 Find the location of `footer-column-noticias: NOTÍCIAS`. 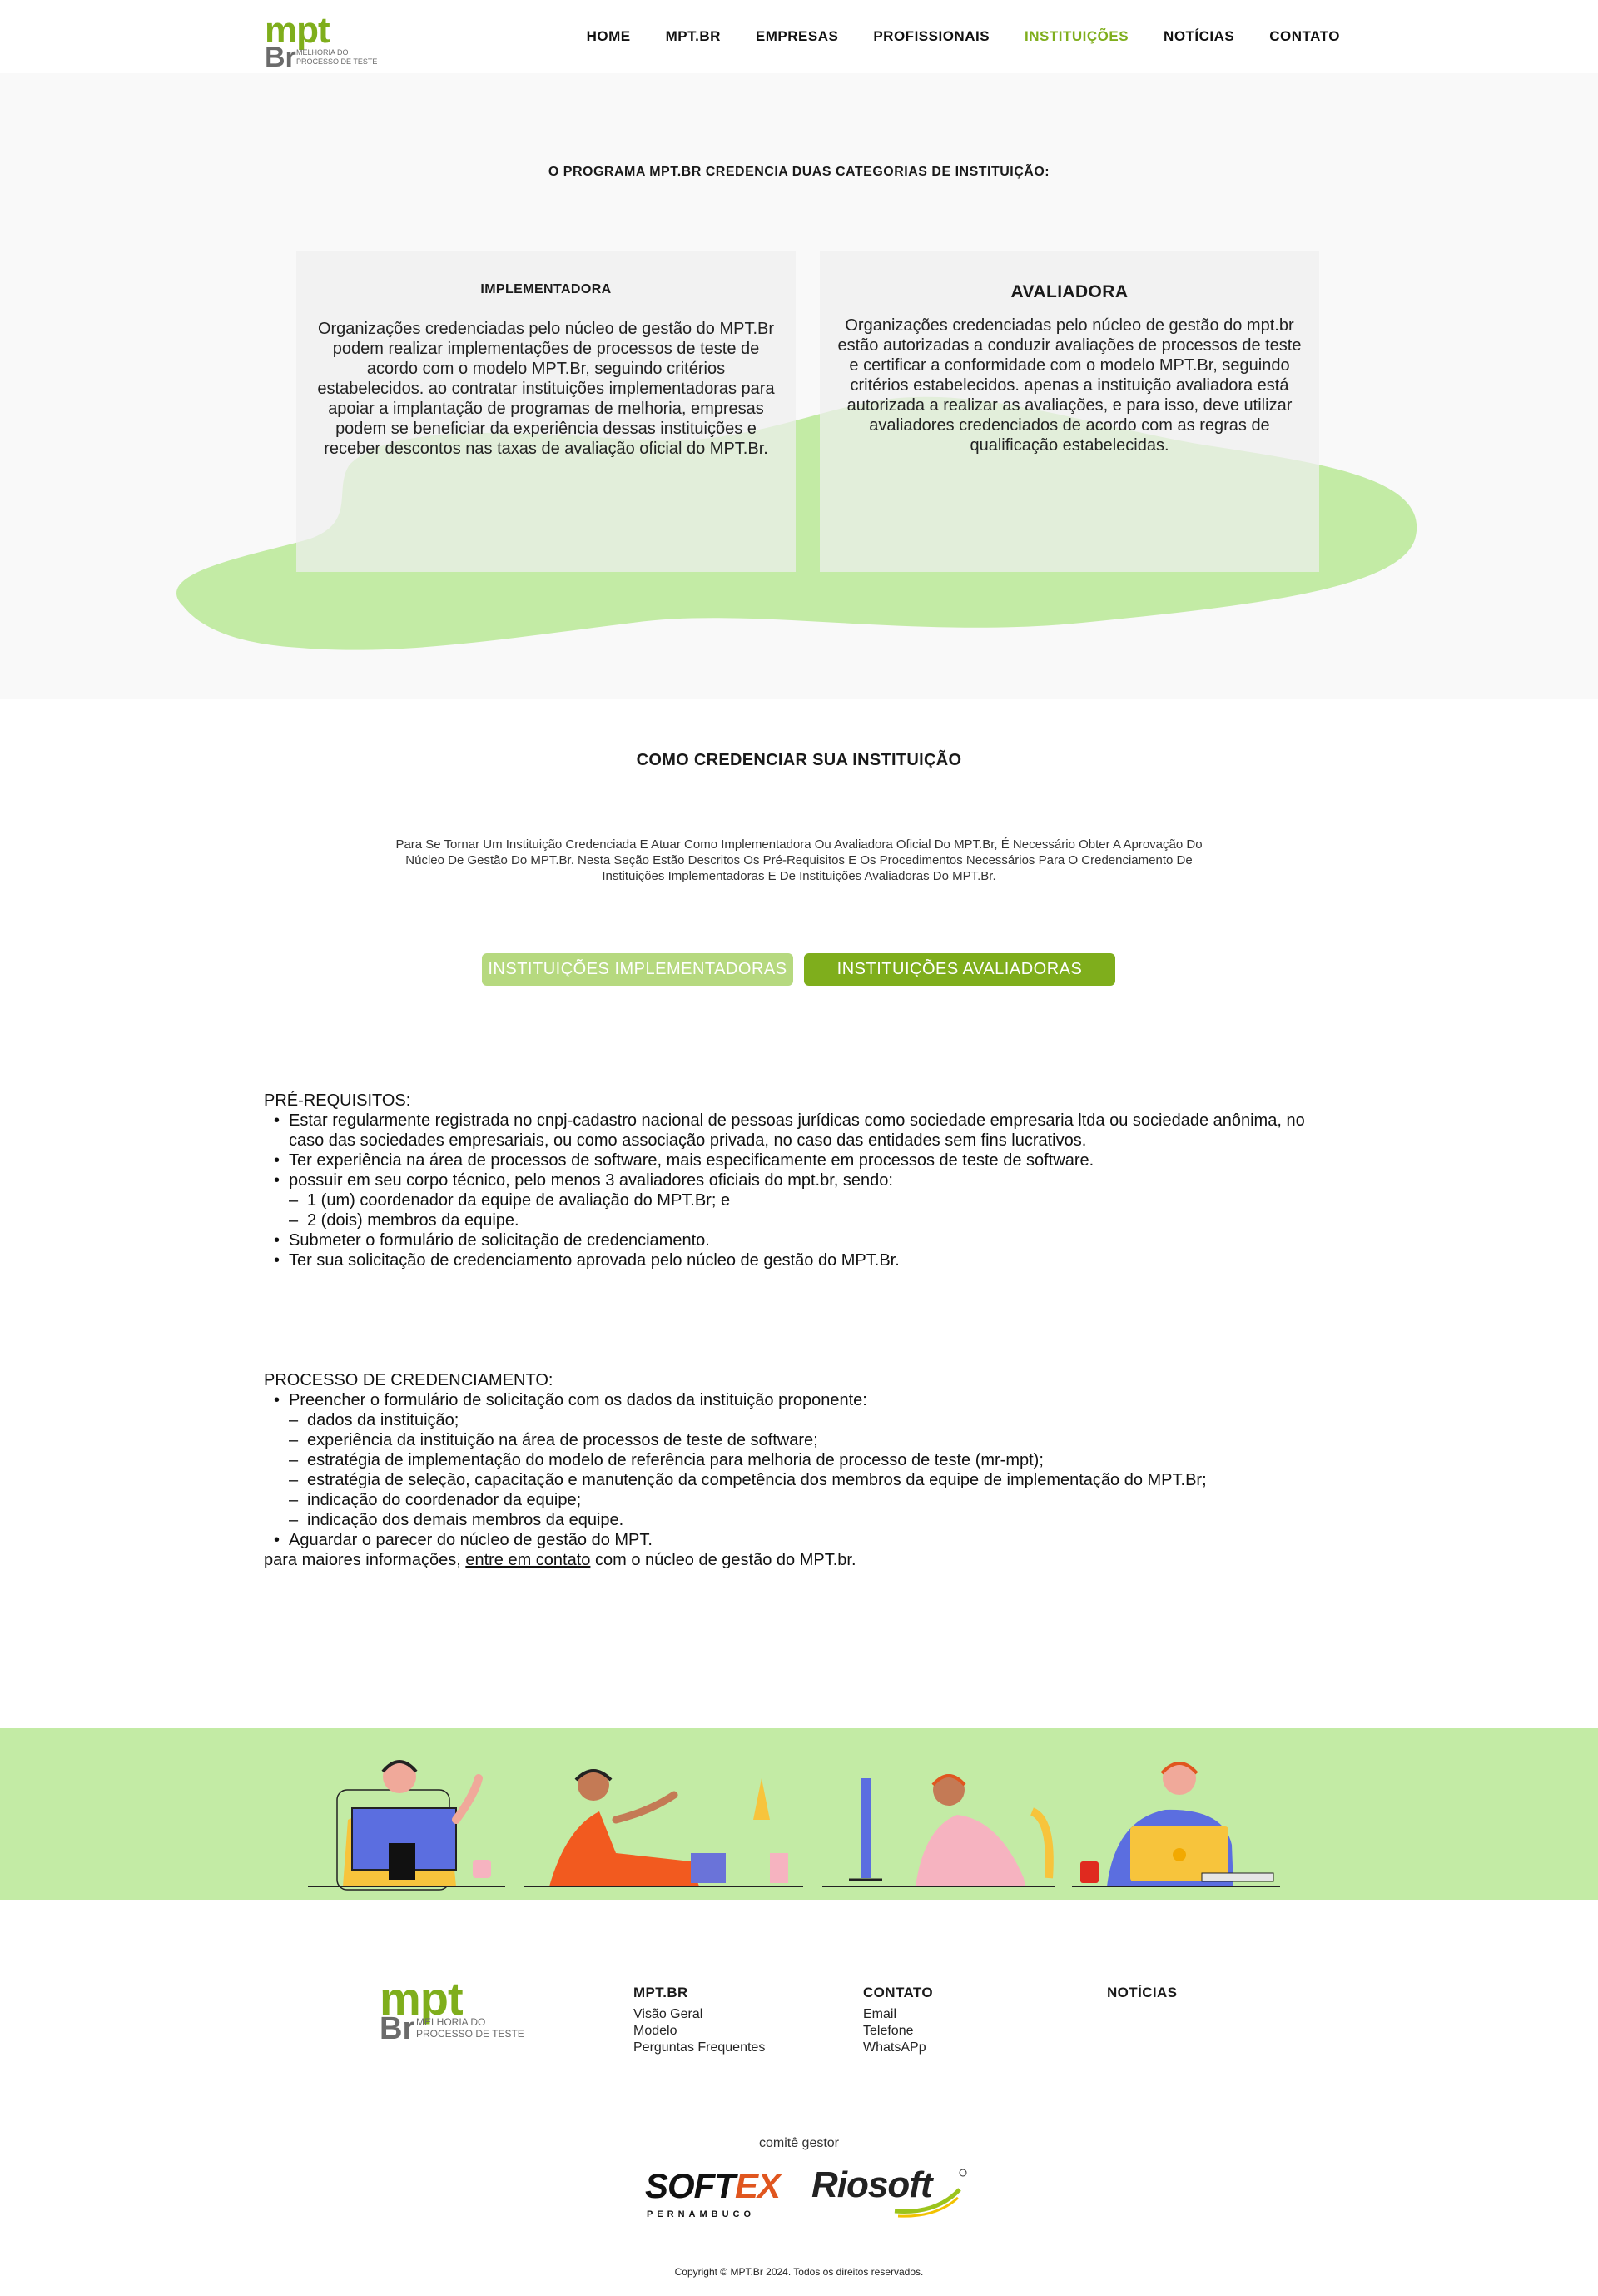

footer-column-noticias: NOTÍCIAS is located at coordinates (1142, 1995).